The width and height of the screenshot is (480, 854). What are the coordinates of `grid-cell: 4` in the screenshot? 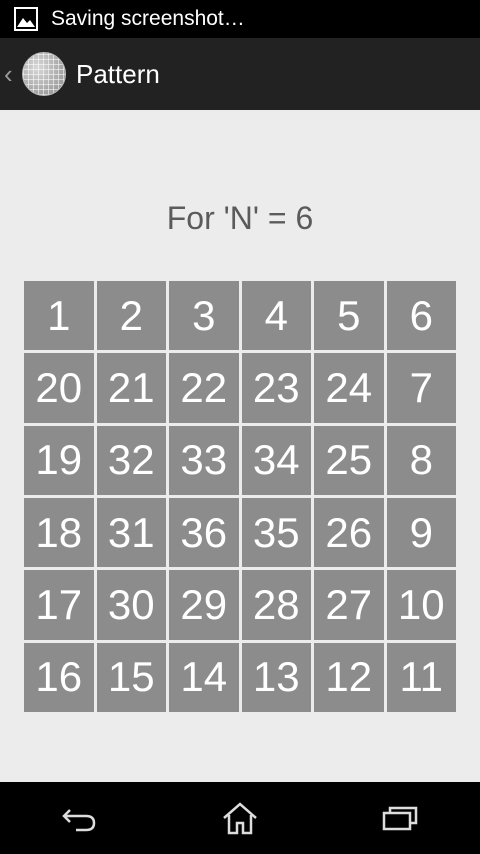 It's located at (276, 316).